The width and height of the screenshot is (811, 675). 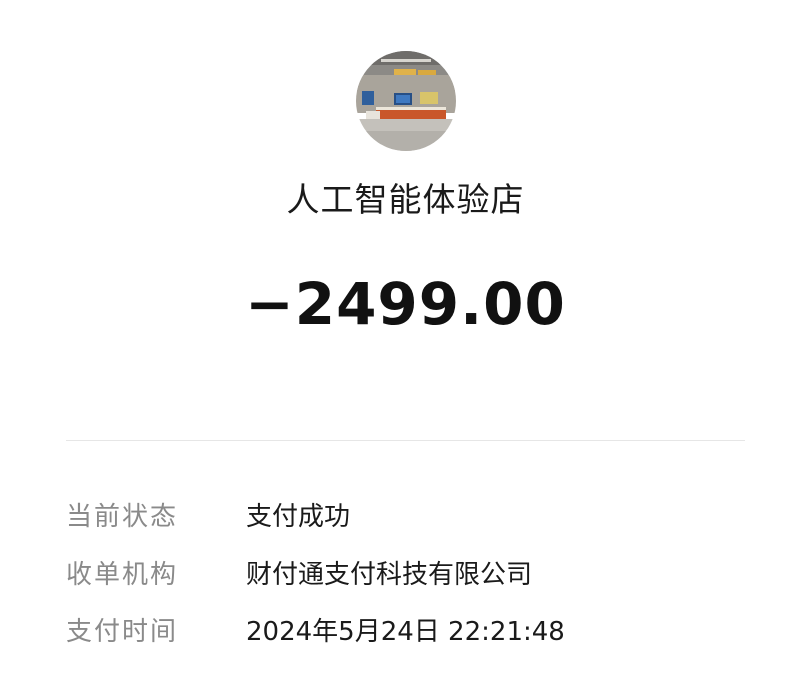 I want to click on divider, so click(x=405, y=440).